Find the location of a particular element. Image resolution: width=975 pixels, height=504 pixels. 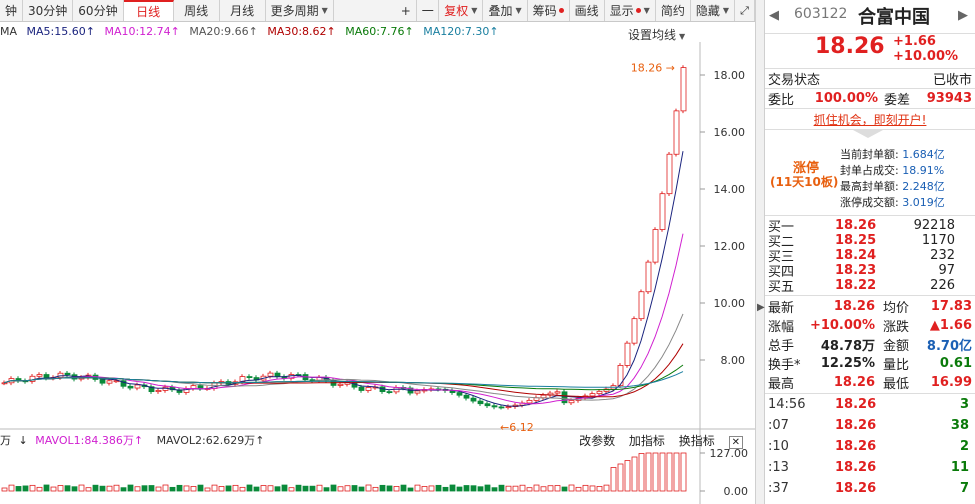

overlay-button: 叠加 ▼ is located at coordinates (505, 10).